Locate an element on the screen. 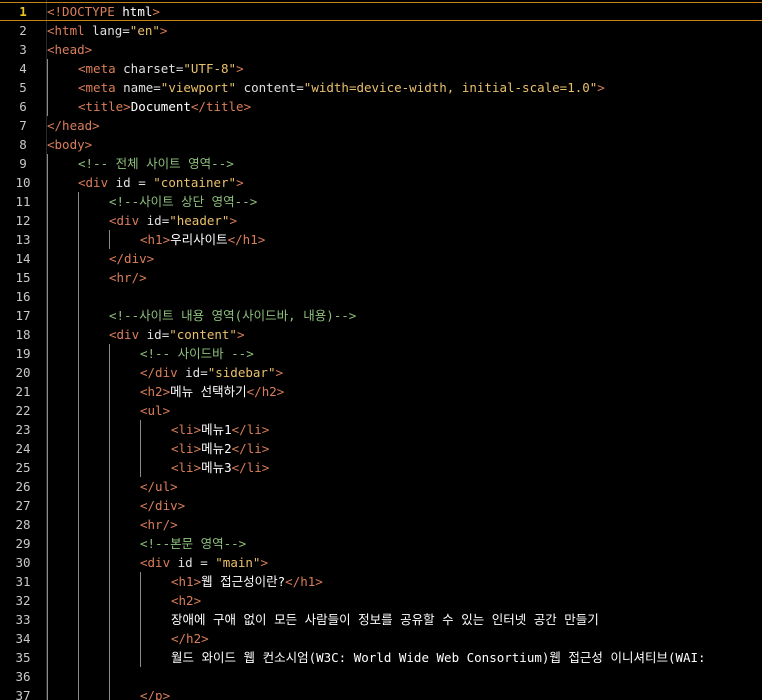  code-line: 1 <!DOCTYPE html> is located at coordinates (381, 11).